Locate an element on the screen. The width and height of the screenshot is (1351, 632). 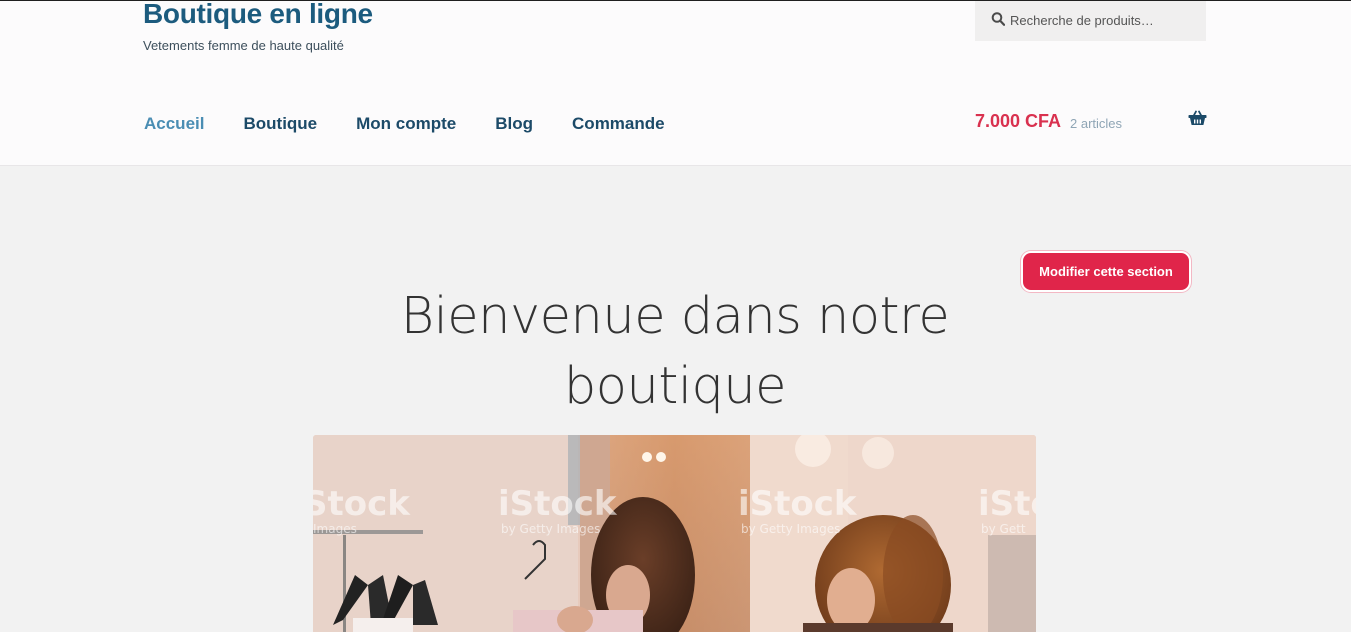
svg-text: iSto is located at coordinates (1007, 504).